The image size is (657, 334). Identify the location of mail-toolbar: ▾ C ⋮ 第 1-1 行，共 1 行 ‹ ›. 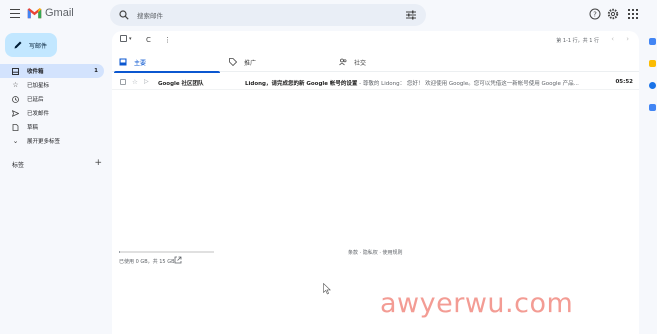
(375, 40).